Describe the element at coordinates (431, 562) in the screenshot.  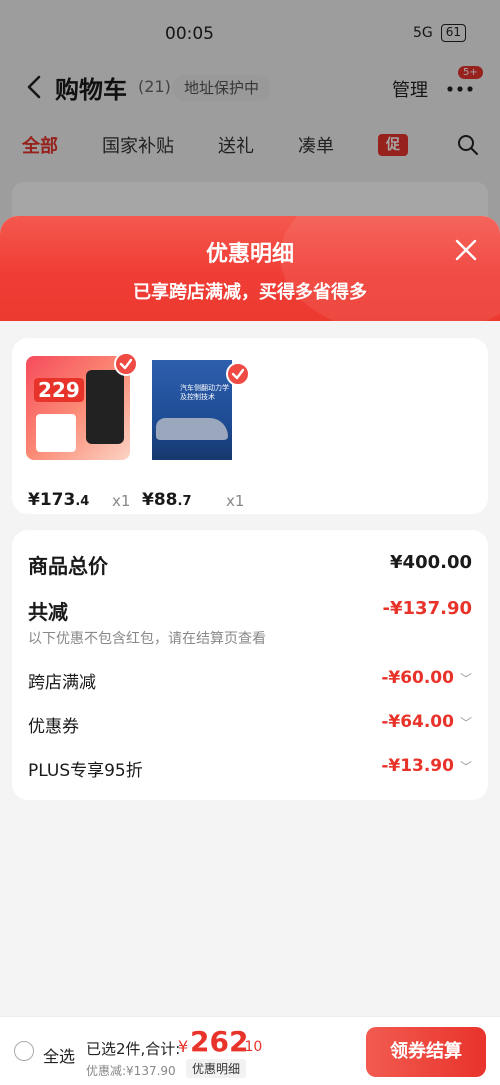
I see `total-value: ¥400.00` at that location.